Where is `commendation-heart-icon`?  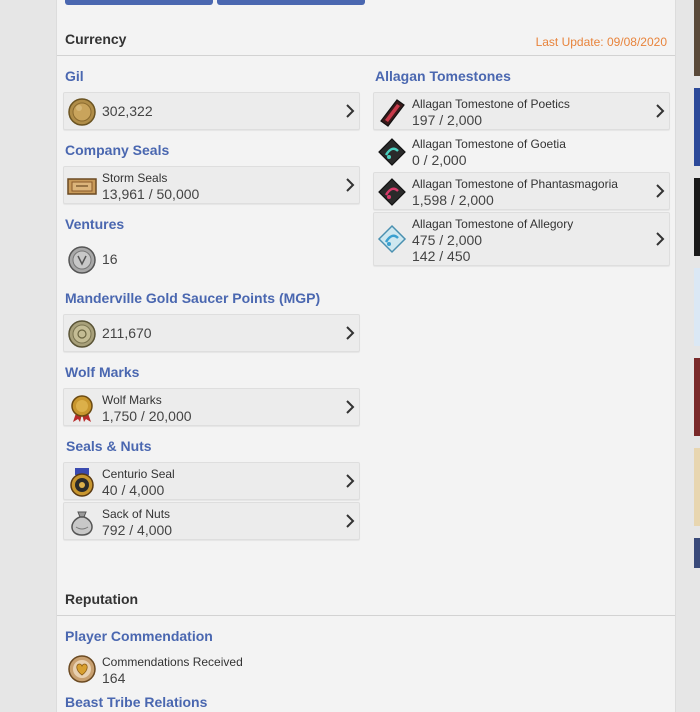
commendation-heart-icon is located at coordinates (82, 669).